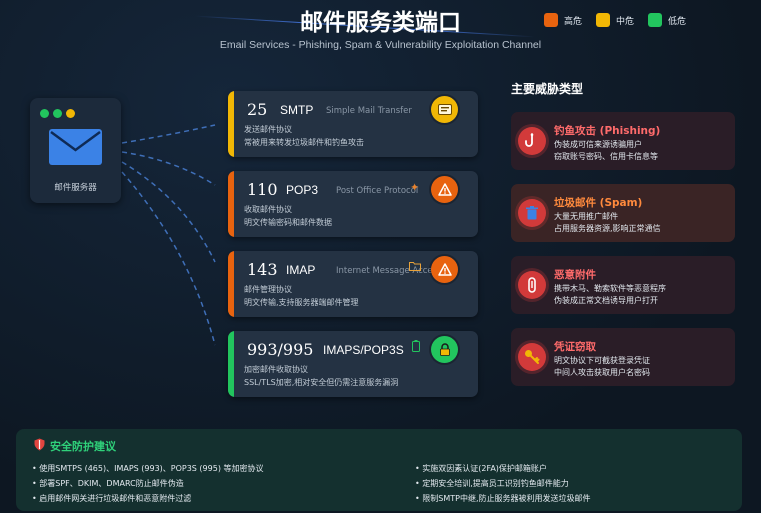 The image size is (761, 513). What do you see at coordinates (304, 142) in the screenshot?
I see `port-risk-note: 常被用来转发垃圾邮件和钓鱼攻击` at bounding box center [304, 142].